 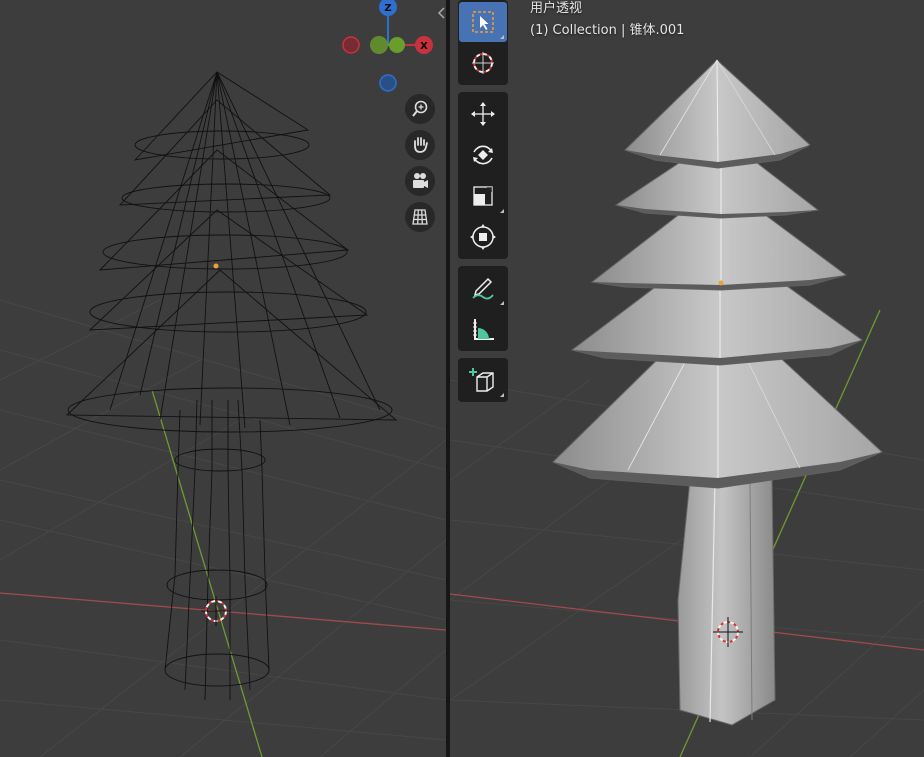 I want to click on camera-icon, so click(x=420, y=180).